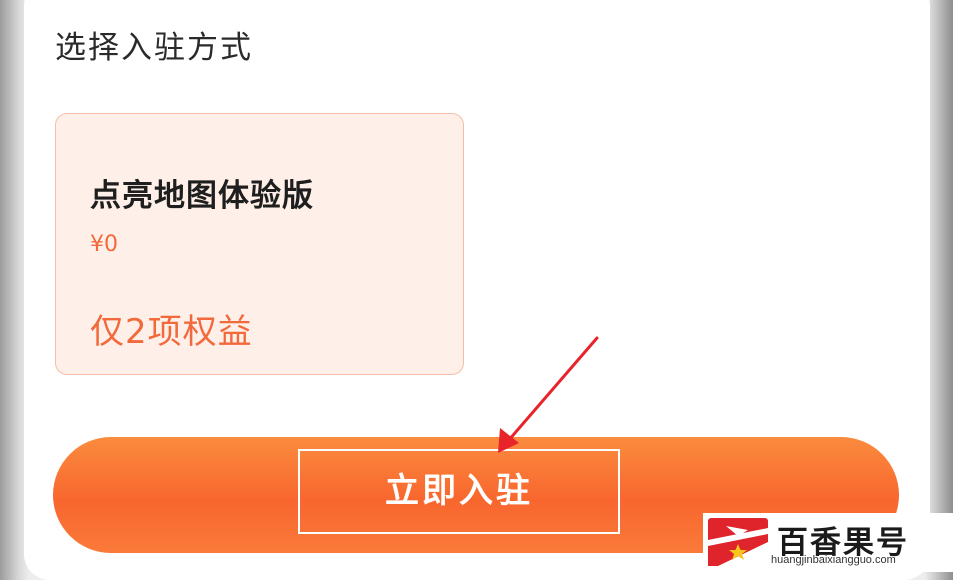  Describe the element at coordinates (171, 332) in the screenshot. I see `plan-benefits: 仅2项权益` at that location.